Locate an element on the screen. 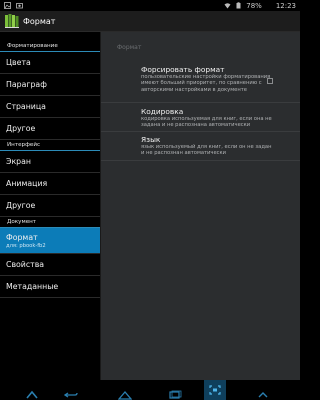  pref-title: Кодировка is located at coordinates (162, 111).